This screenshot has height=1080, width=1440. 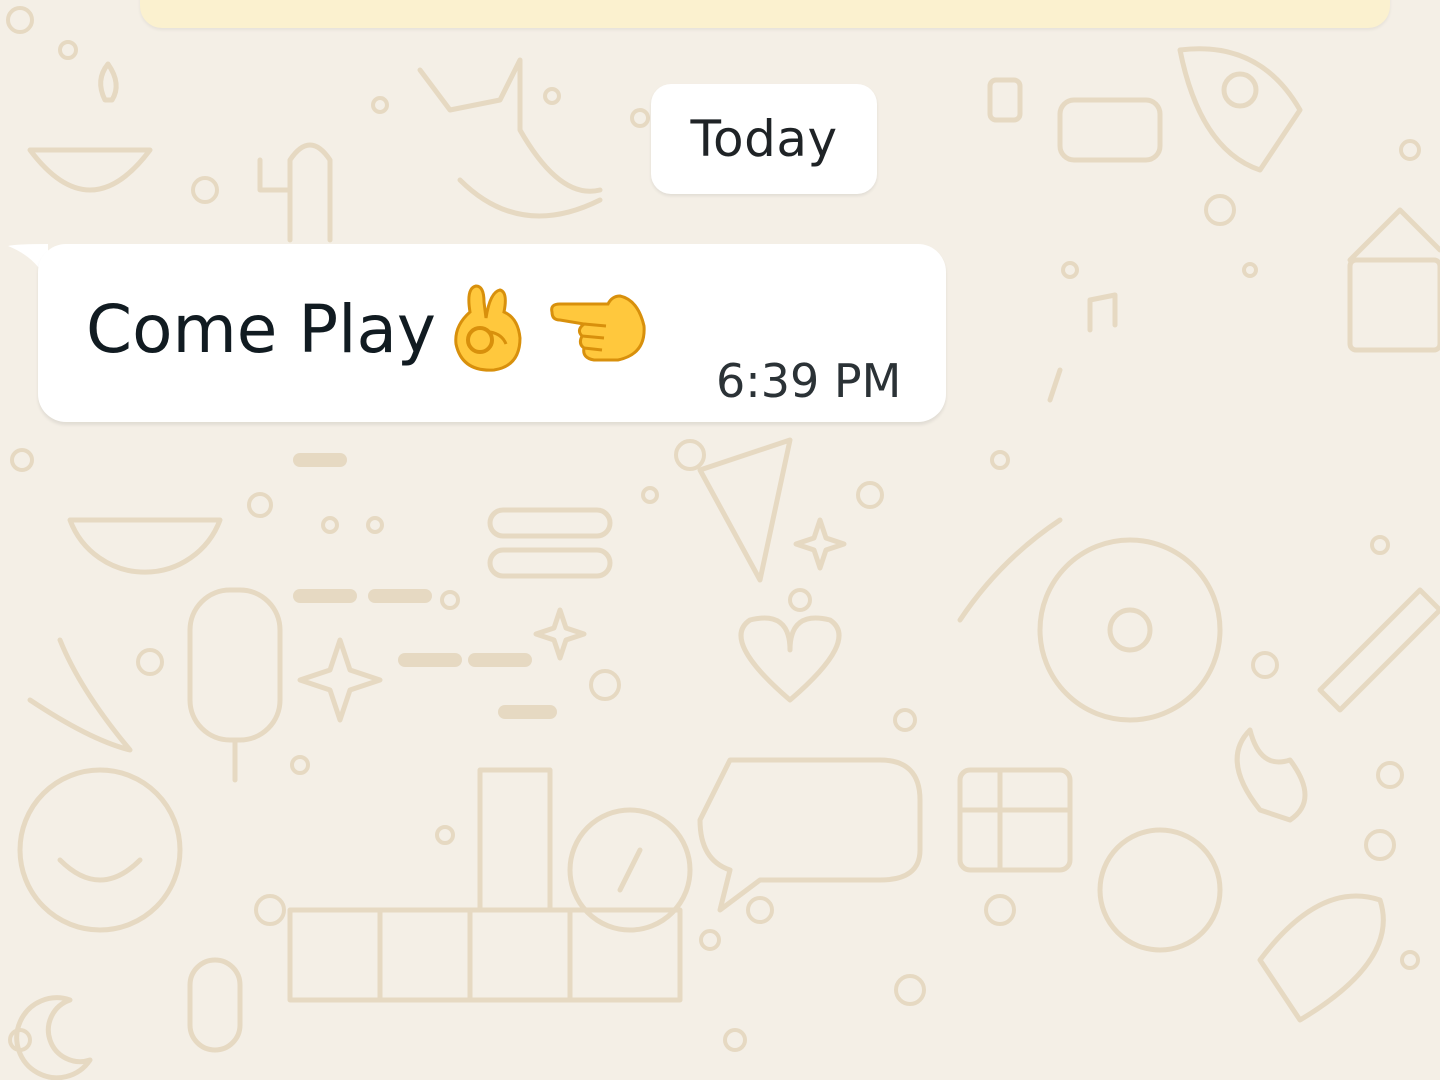 I want to click on message-text: Come Play, so click(x=261, y=329).